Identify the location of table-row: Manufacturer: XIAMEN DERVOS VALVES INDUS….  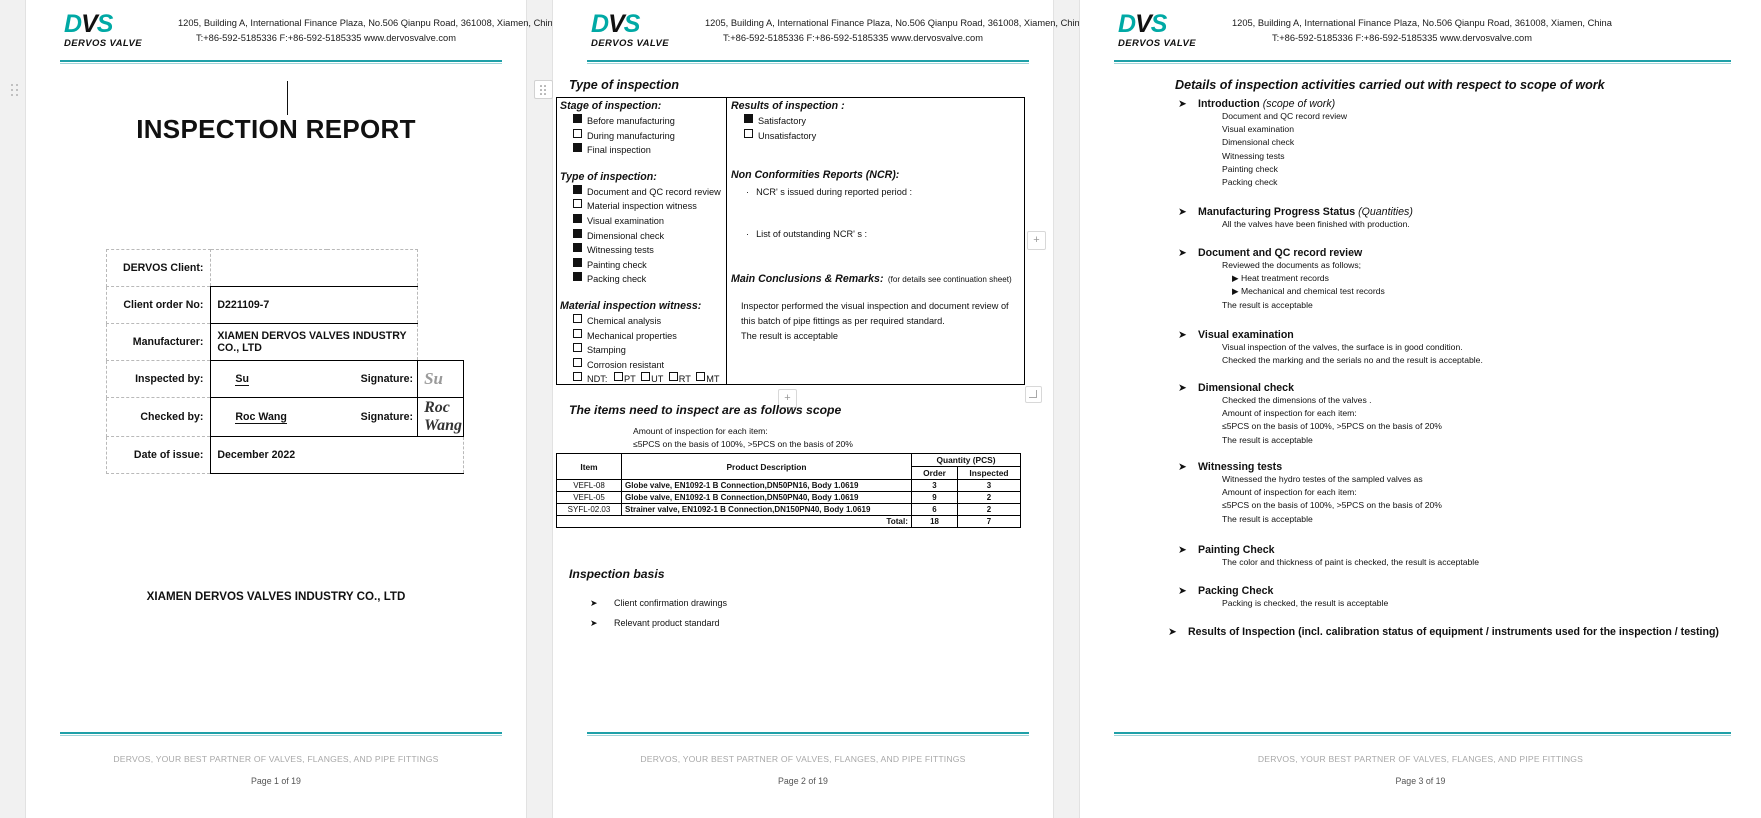
(284, 342).